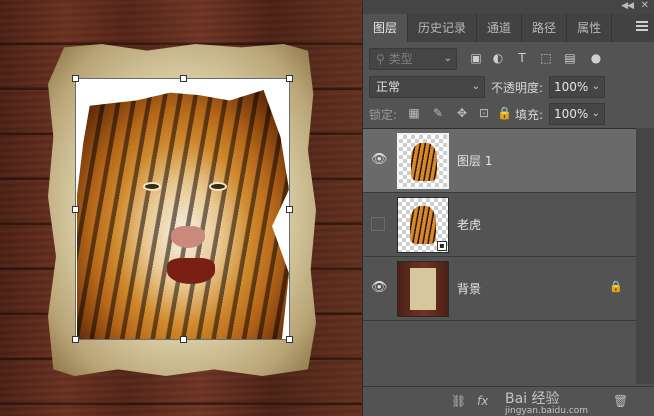  I want to click on layer-name: 图层 1, so click(475, 161).